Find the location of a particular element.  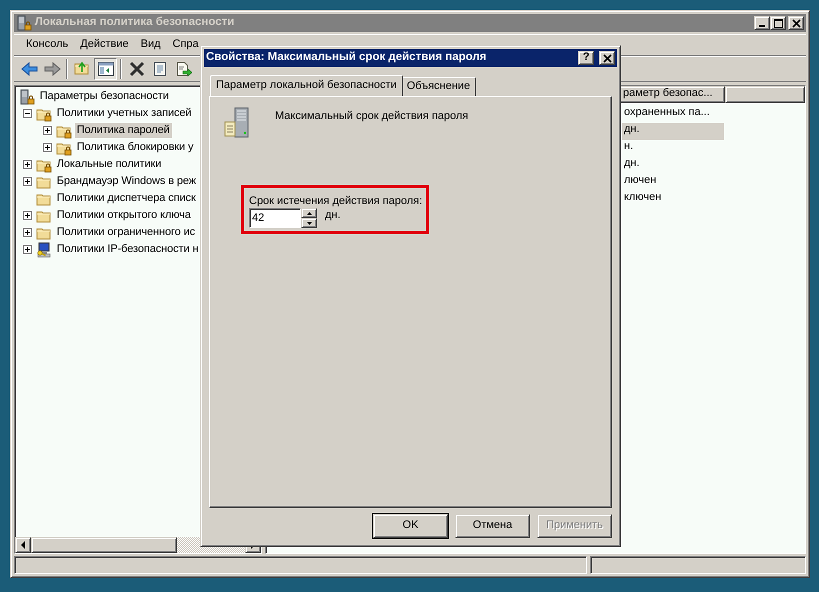

tree-item: Политики учетных записей is located at coordinates (124, 114).